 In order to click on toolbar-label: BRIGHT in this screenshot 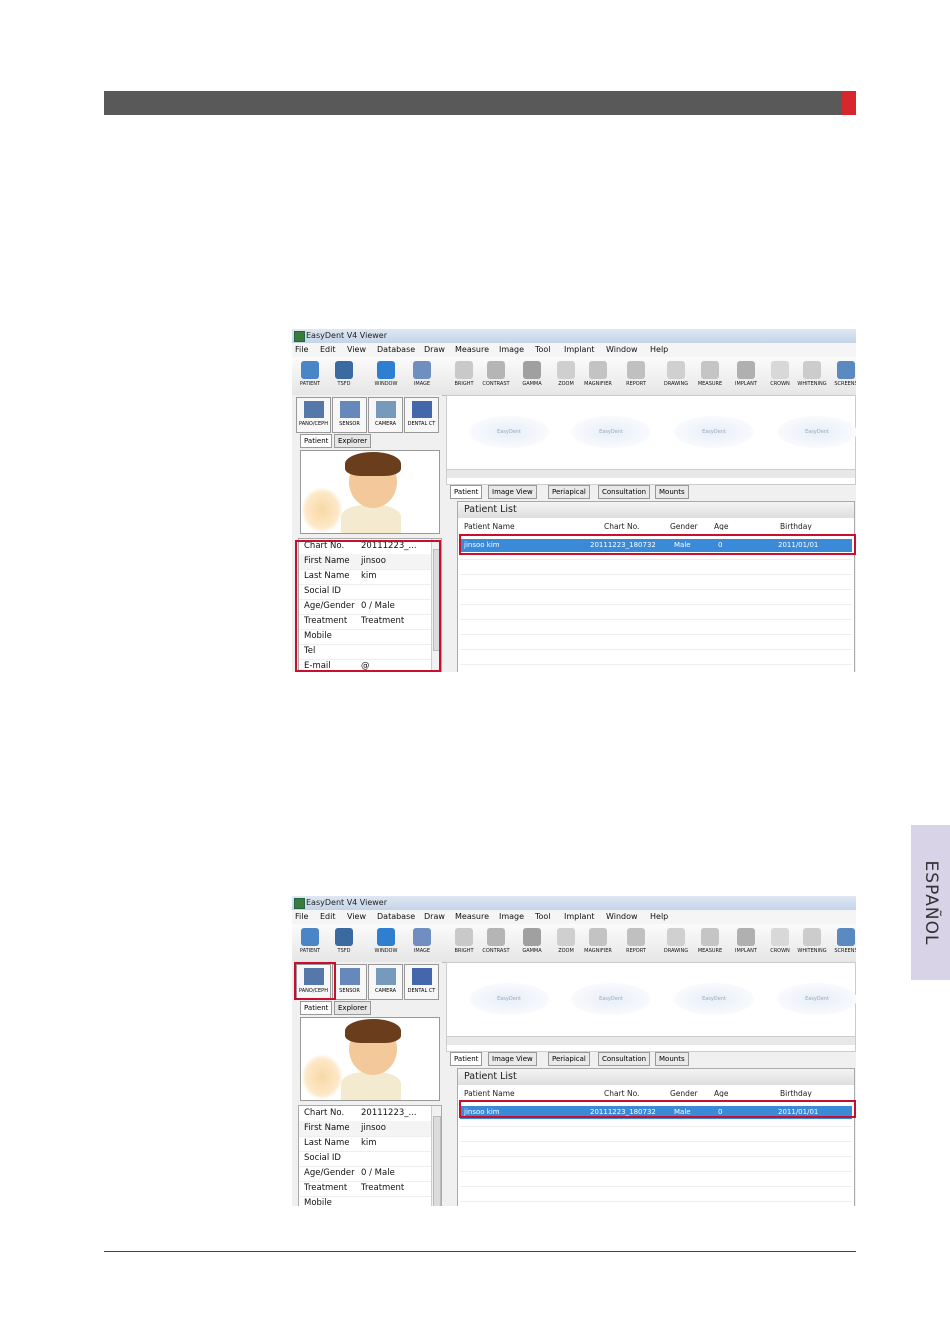, I will do `click(464, 384)`.